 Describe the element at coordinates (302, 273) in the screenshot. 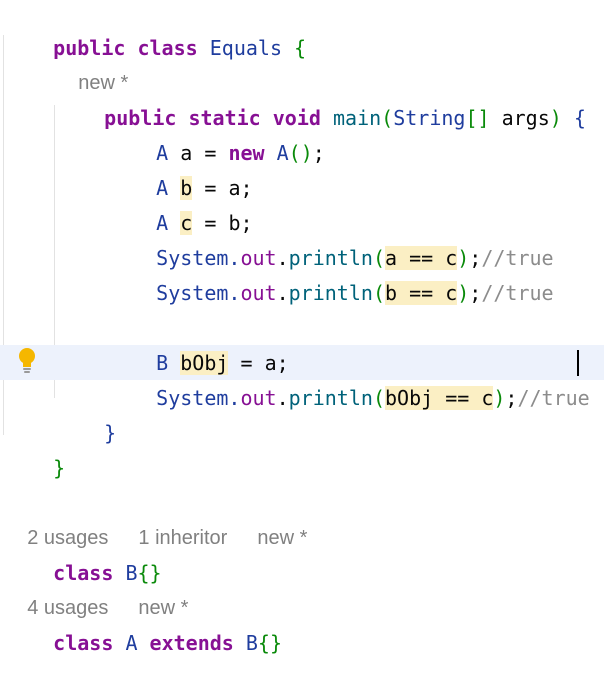

I see `code-line: System.out.println(b == c);//true` at that location.